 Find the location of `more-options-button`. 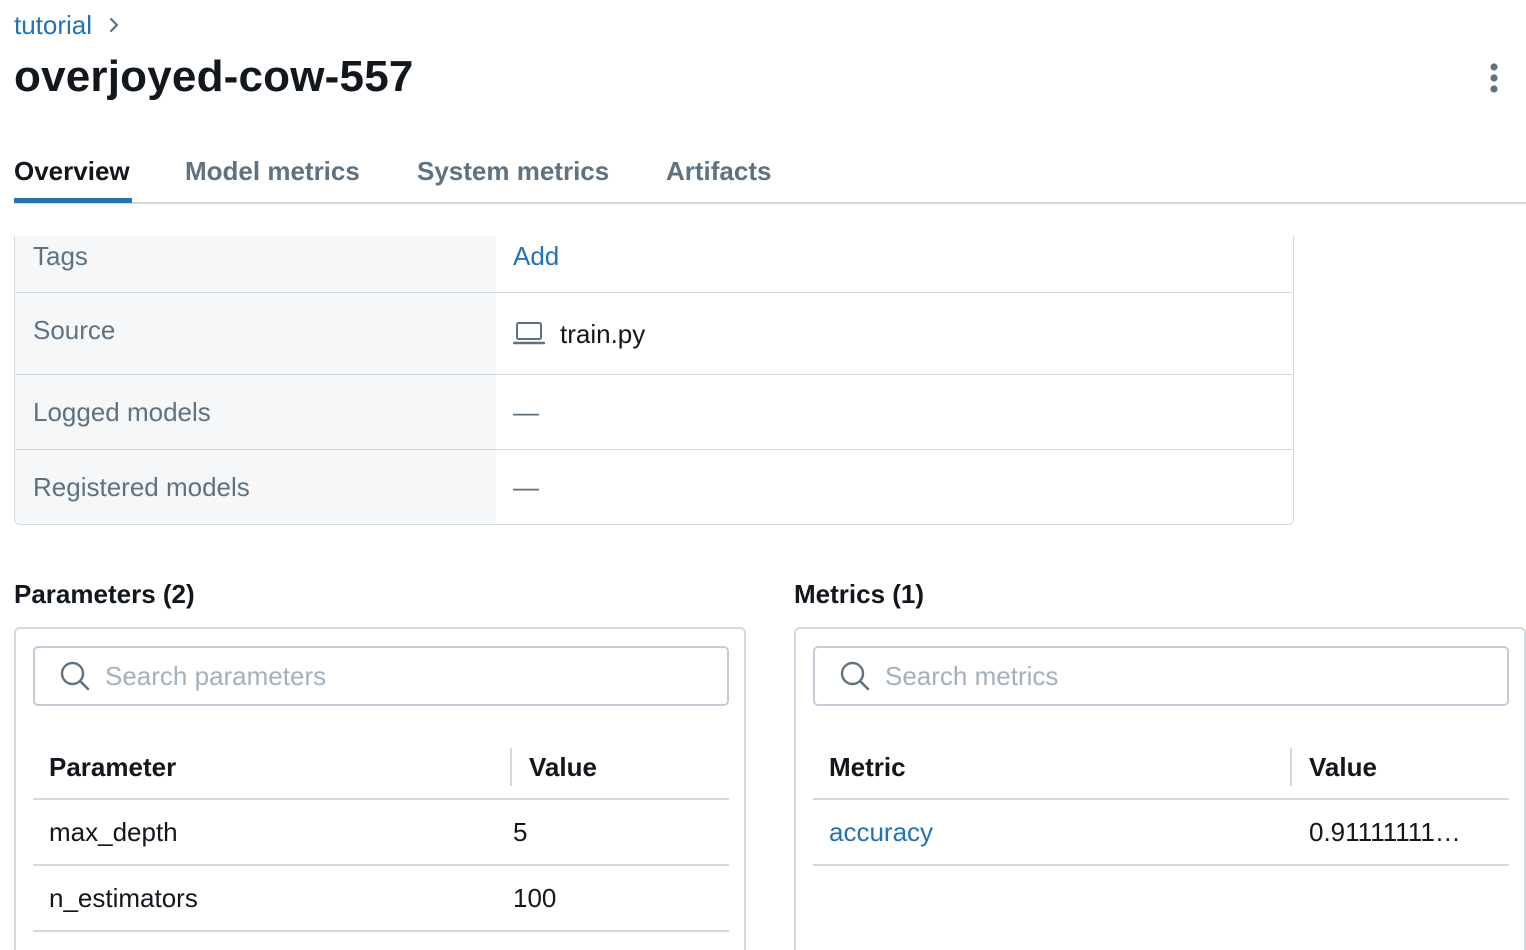

more-options-button is located at coordinates (1494, 78).